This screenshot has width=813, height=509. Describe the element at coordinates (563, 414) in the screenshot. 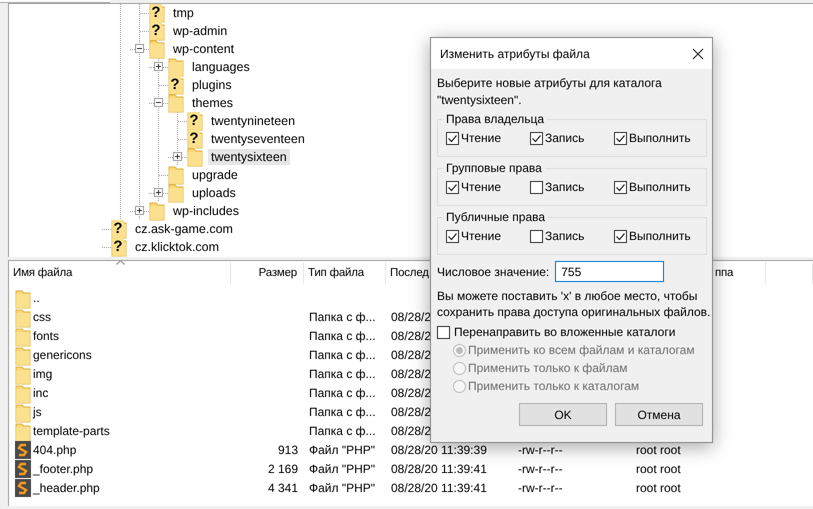

I see `ok-button: OK` at that location.